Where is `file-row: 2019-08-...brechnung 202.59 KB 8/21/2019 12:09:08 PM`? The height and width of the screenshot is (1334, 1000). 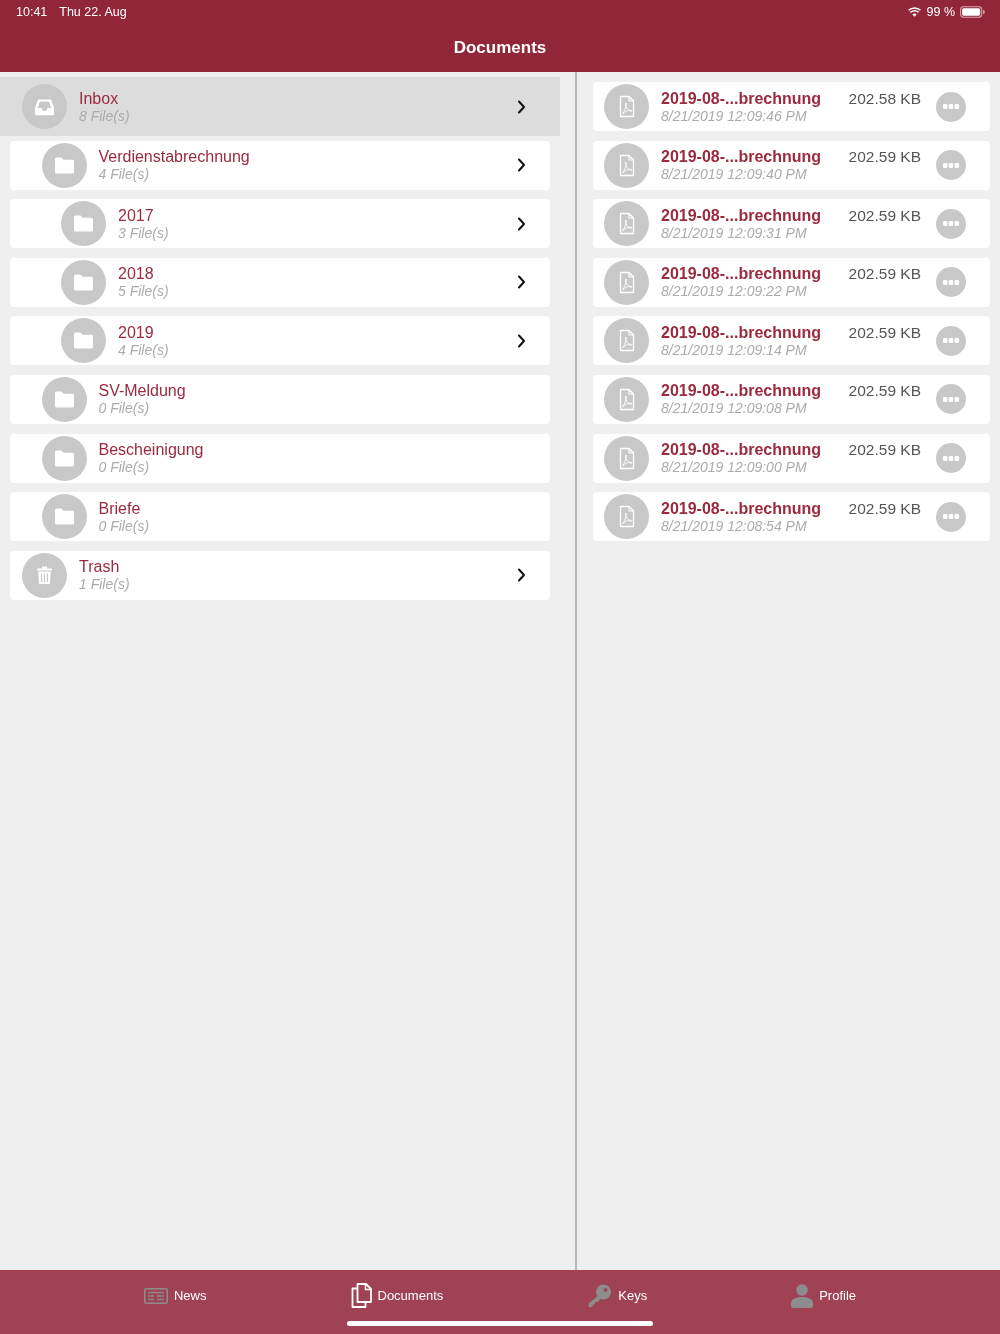
file-row: 2019-08-...brechnung 202.59 KB 8/21/2019 12:09:08 PM is located at coordinates (791, 399).